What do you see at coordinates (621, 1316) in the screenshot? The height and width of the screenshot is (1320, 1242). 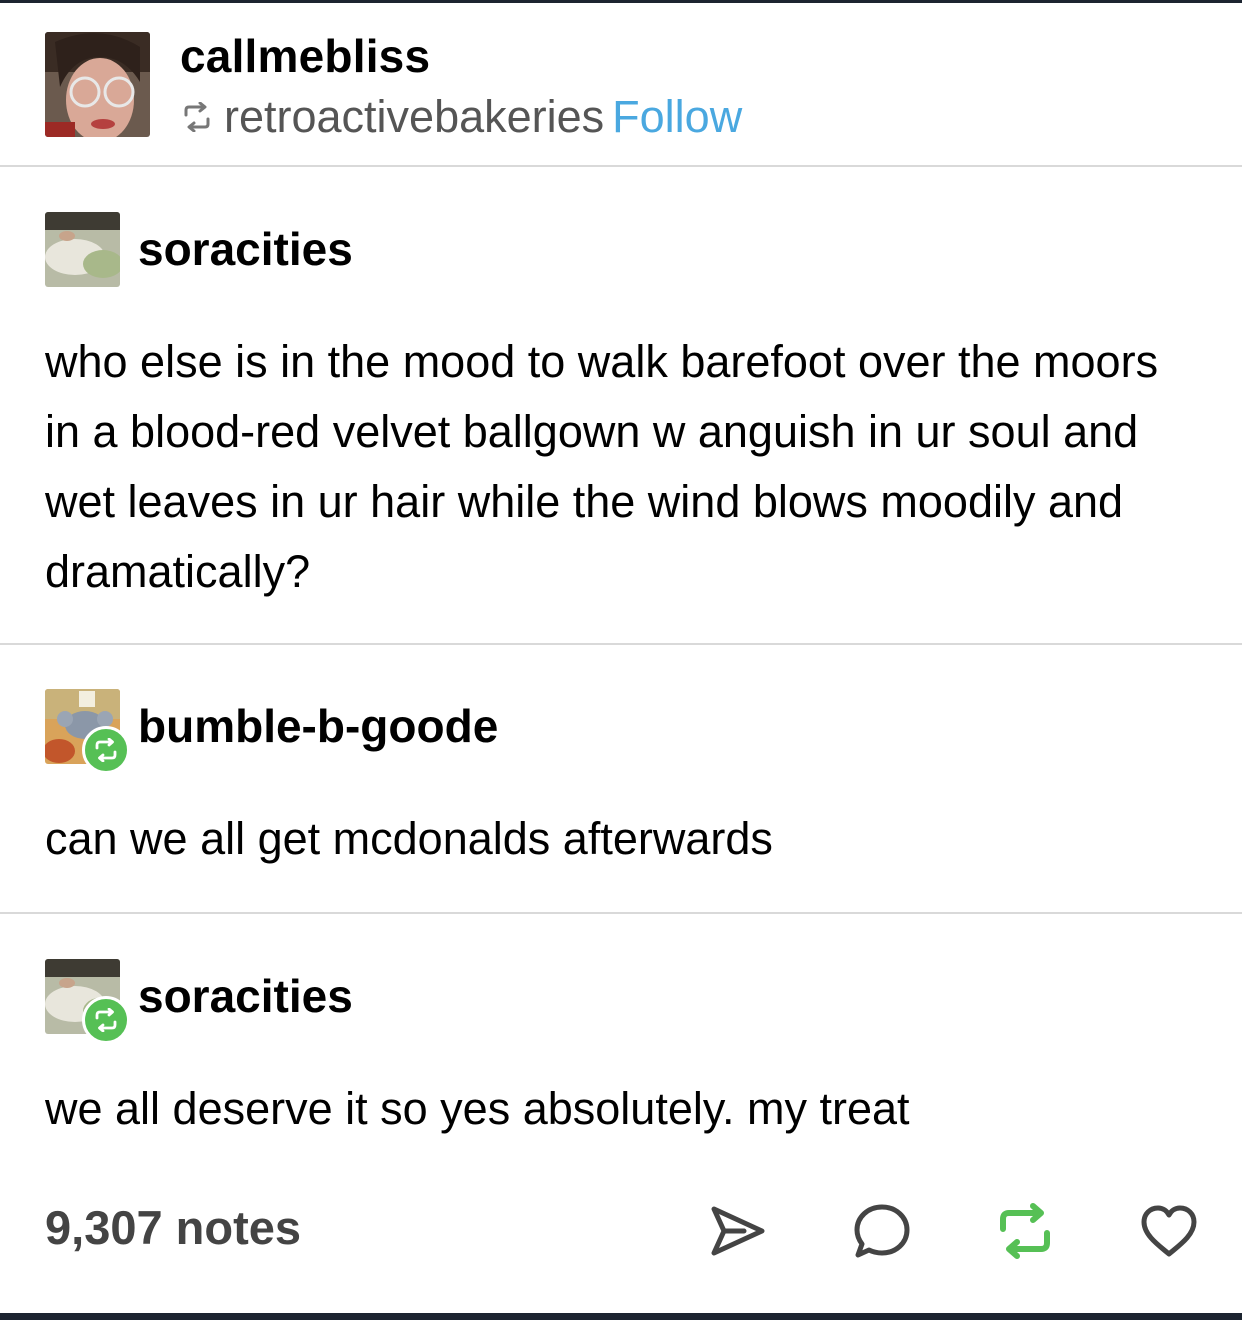 I see `bottom-border` at bounding box center [621, 1316].